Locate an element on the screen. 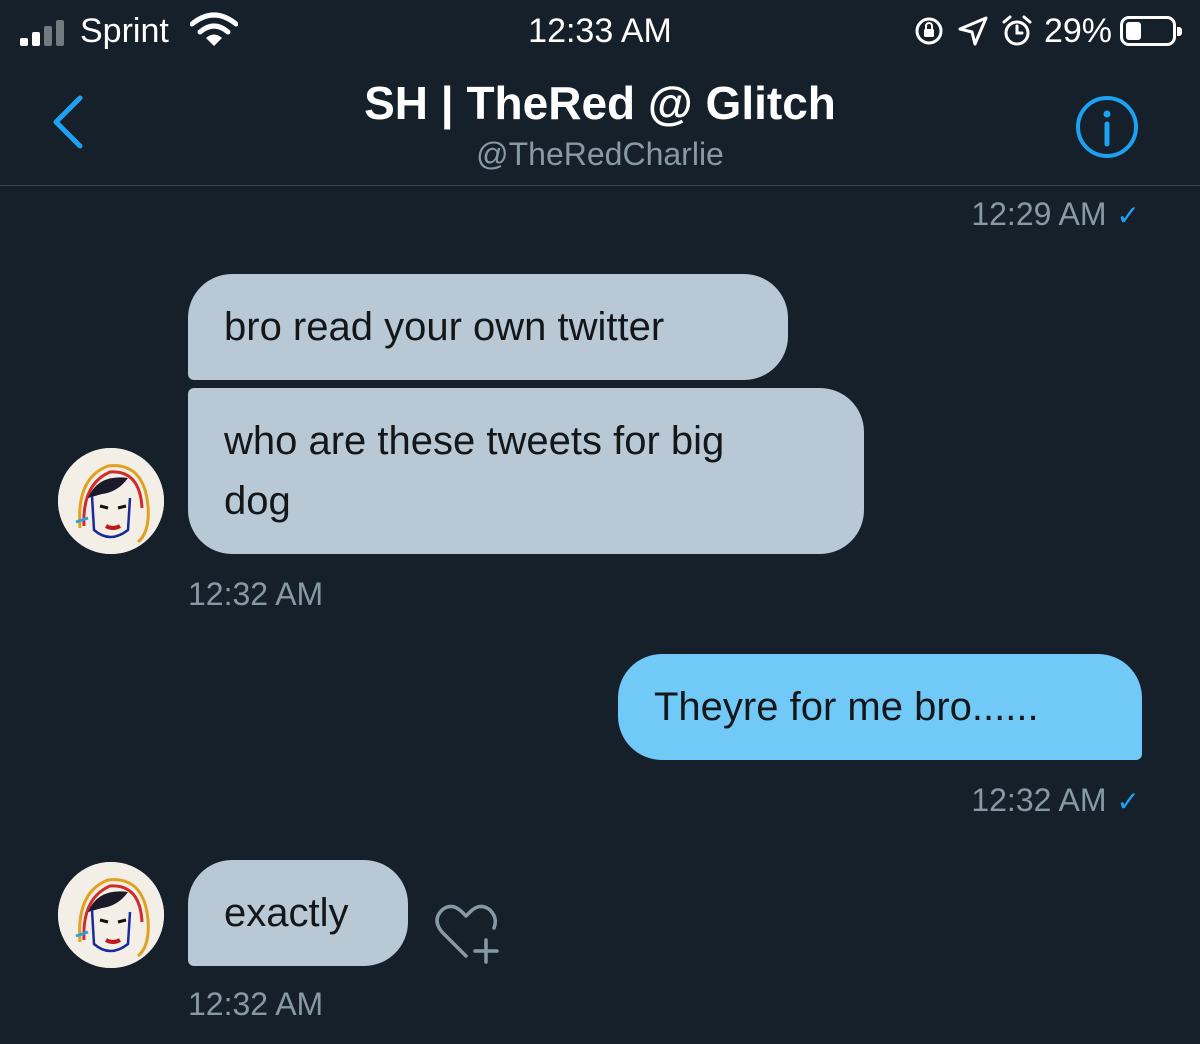  received-message-bubble: bro read your own twitter is located at coordinates (488, 327).